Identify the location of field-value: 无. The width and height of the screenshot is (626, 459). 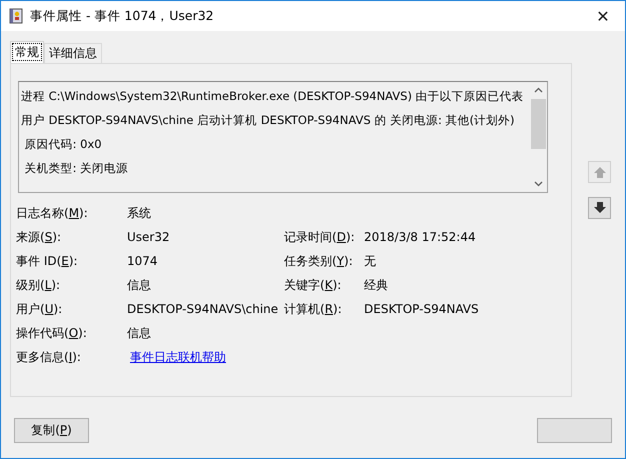
(370, 261).